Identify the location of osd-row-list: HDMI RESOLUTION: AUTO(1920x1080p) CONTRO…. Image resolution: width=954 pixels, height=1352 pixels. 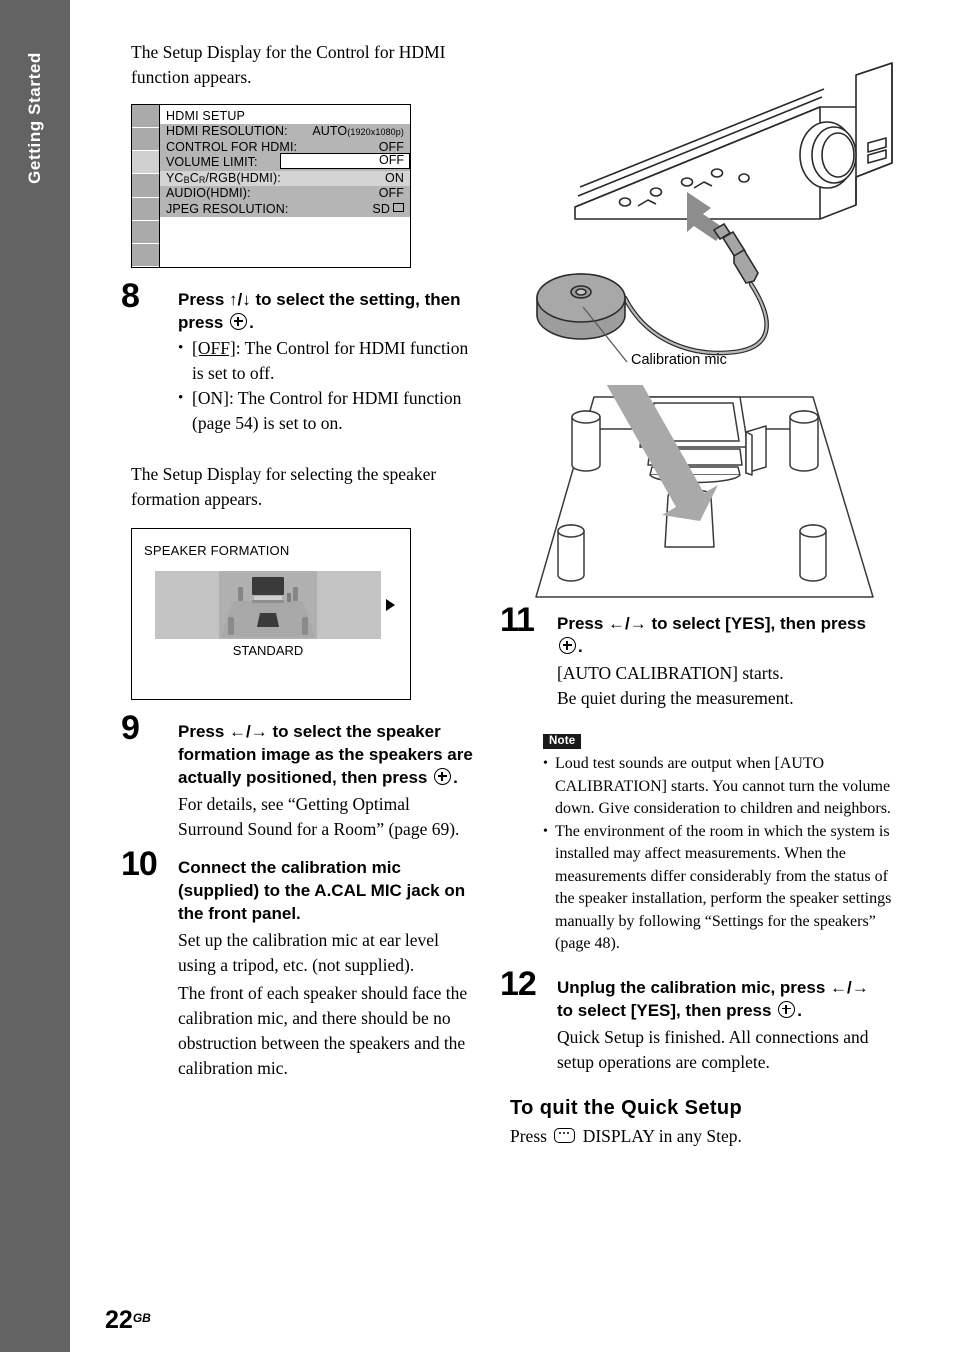
(285, 170).